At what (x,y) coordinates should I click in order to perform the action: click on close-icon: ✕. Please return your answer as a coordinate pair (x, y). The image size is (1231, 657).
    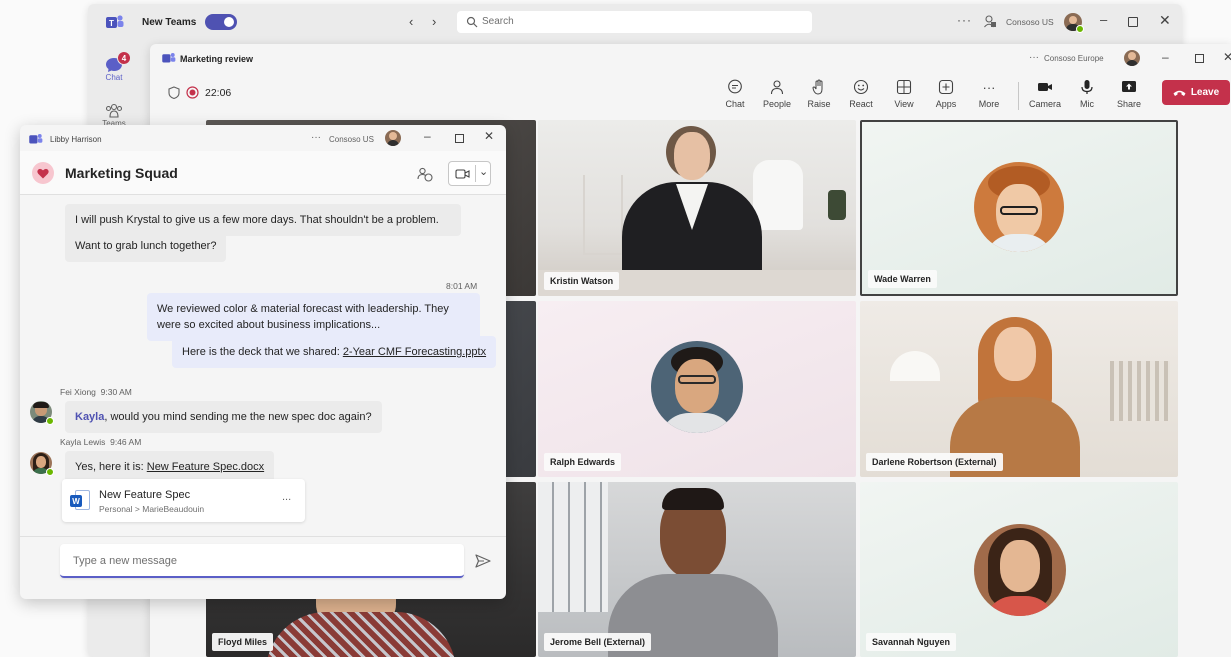
    Looking at the image, I should click on (1165, 20).